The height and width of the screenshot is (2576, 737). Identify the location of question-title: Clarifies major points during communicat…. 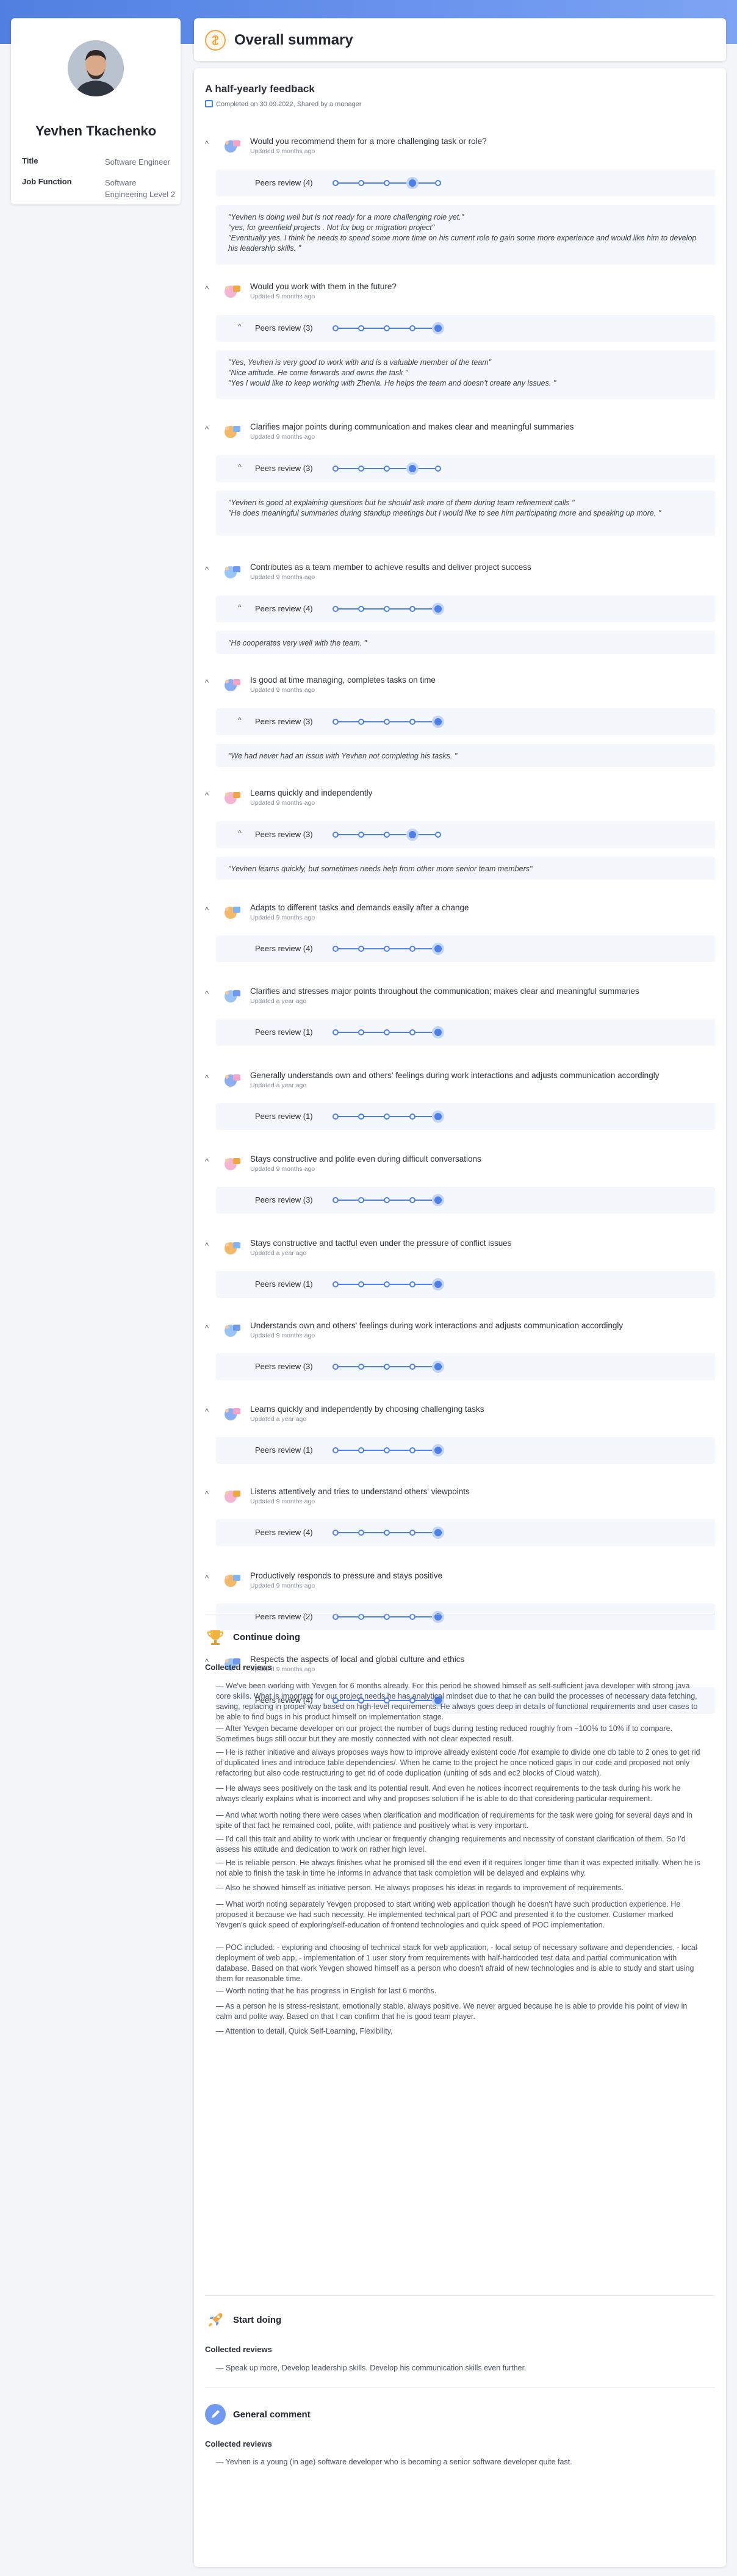
(412, 426).